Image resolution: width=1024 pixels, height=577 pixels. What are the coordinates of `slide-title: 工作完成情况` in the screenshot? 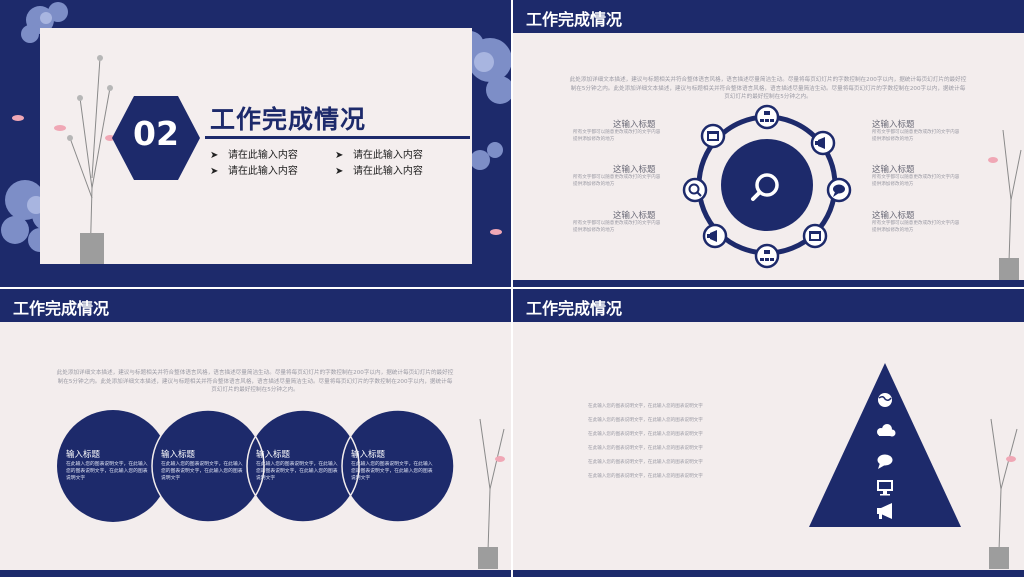 It's located at (574, 19).